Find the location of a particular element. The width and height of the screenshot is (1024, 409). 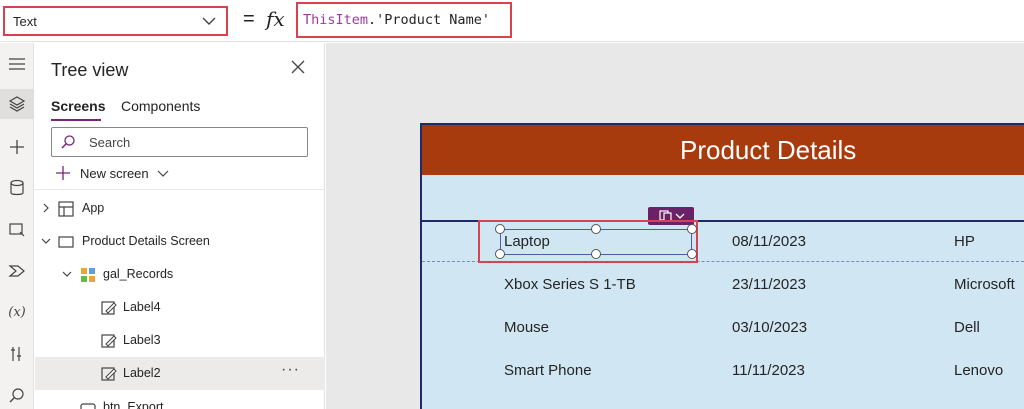

formula-text: ThisItem.'Product Name' is located at coordinates (396, 20).